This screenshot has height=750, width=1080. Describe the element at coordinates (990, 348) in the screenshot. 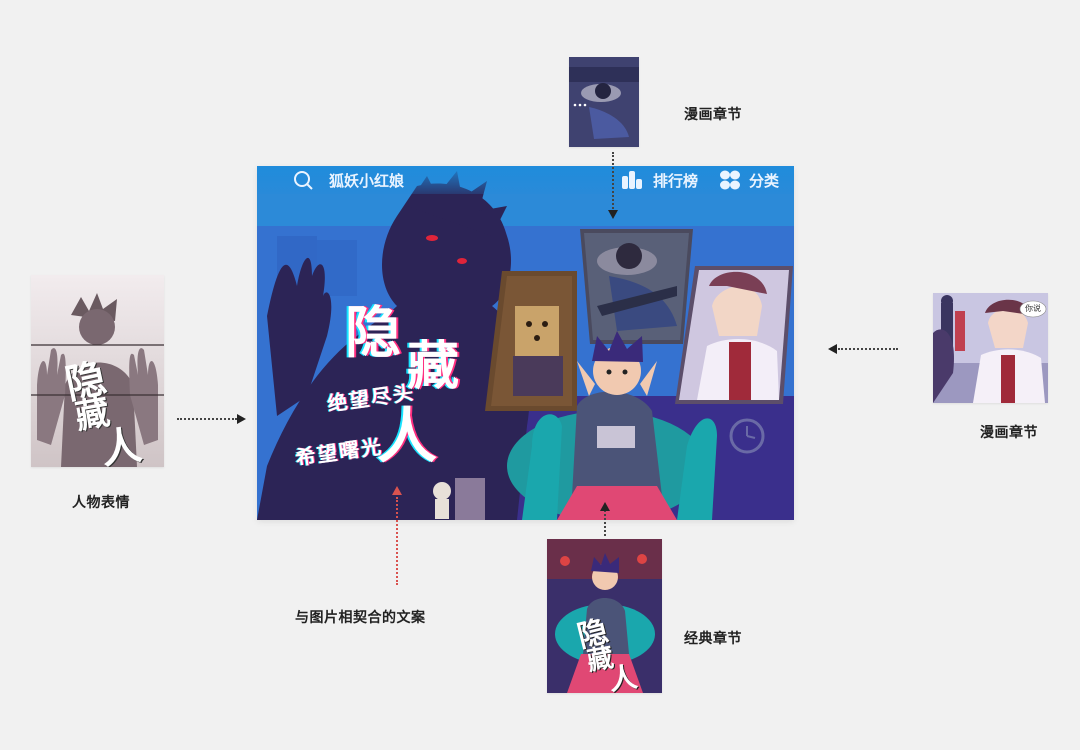

I see `thumbnail-chapter-right: 你说` at that location.